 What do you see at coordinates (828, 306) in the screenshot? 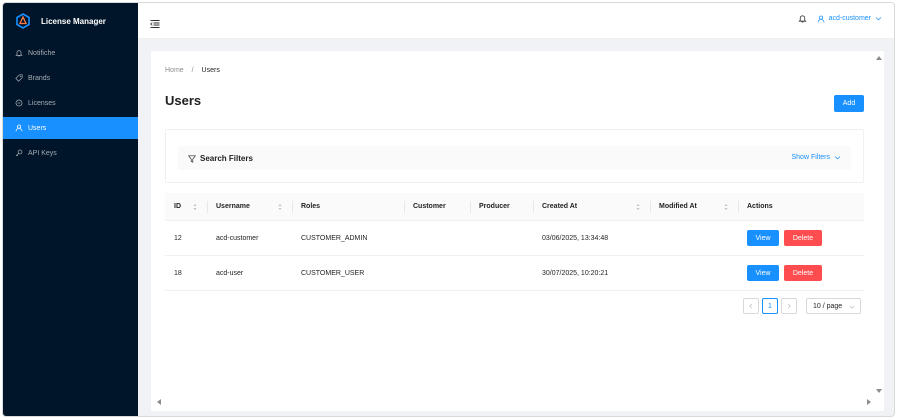
I see `page-size-value: 10 / page` at bounding box center [828, 306].